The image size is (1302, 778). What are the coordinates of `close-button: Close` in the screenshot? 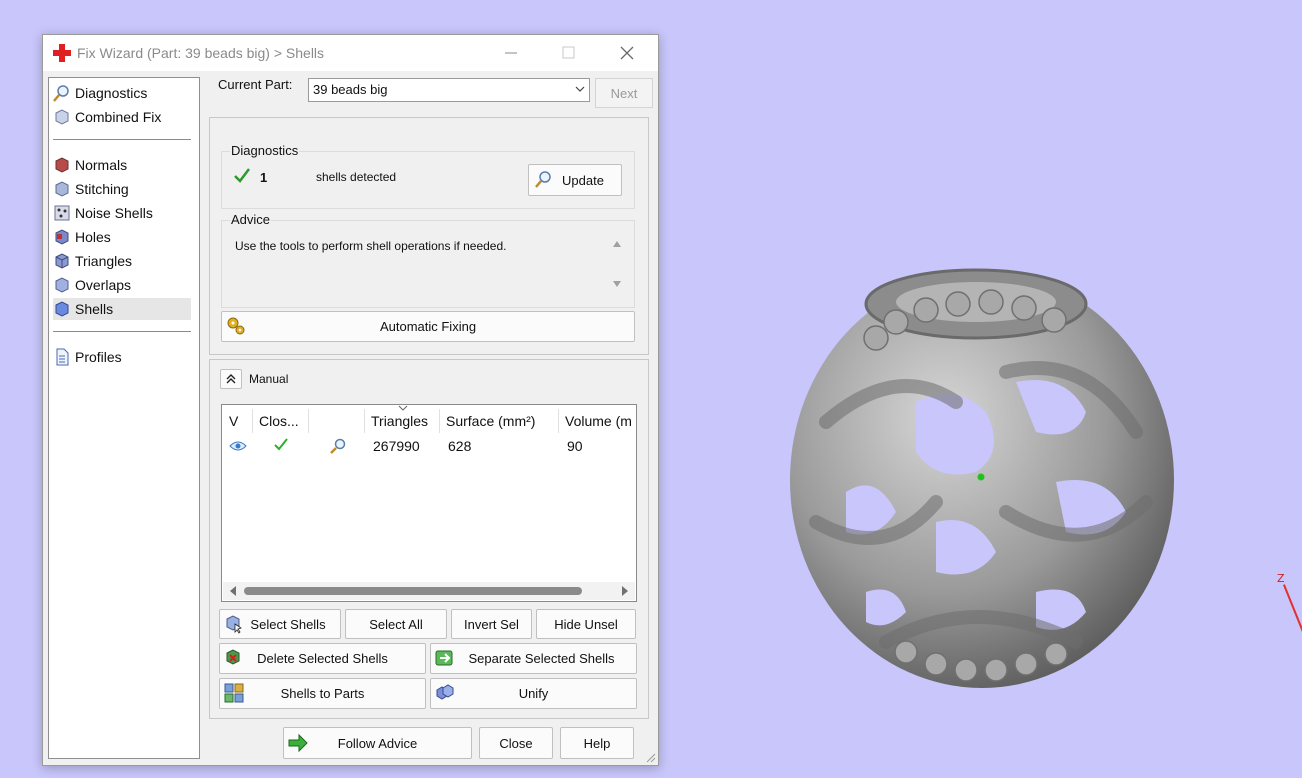 It's located at (516, 743).